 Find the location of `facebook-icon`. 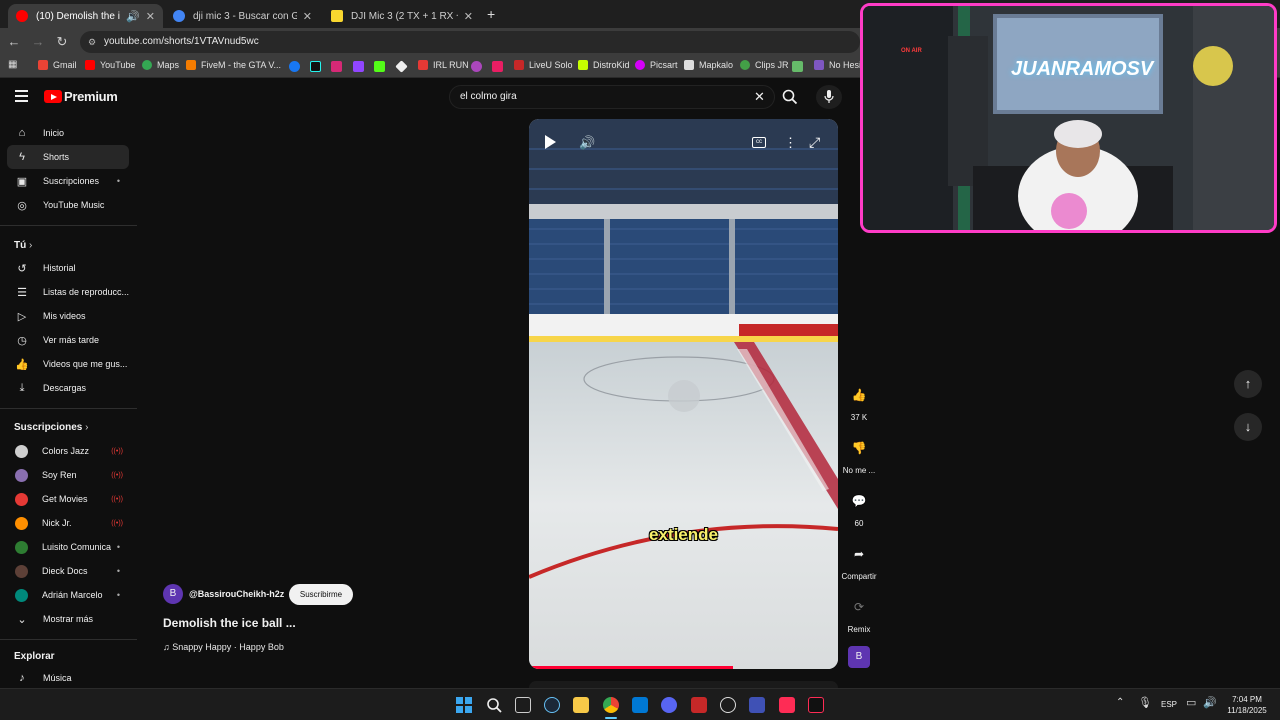

facebook-icon is located at coordinates (294, 66).